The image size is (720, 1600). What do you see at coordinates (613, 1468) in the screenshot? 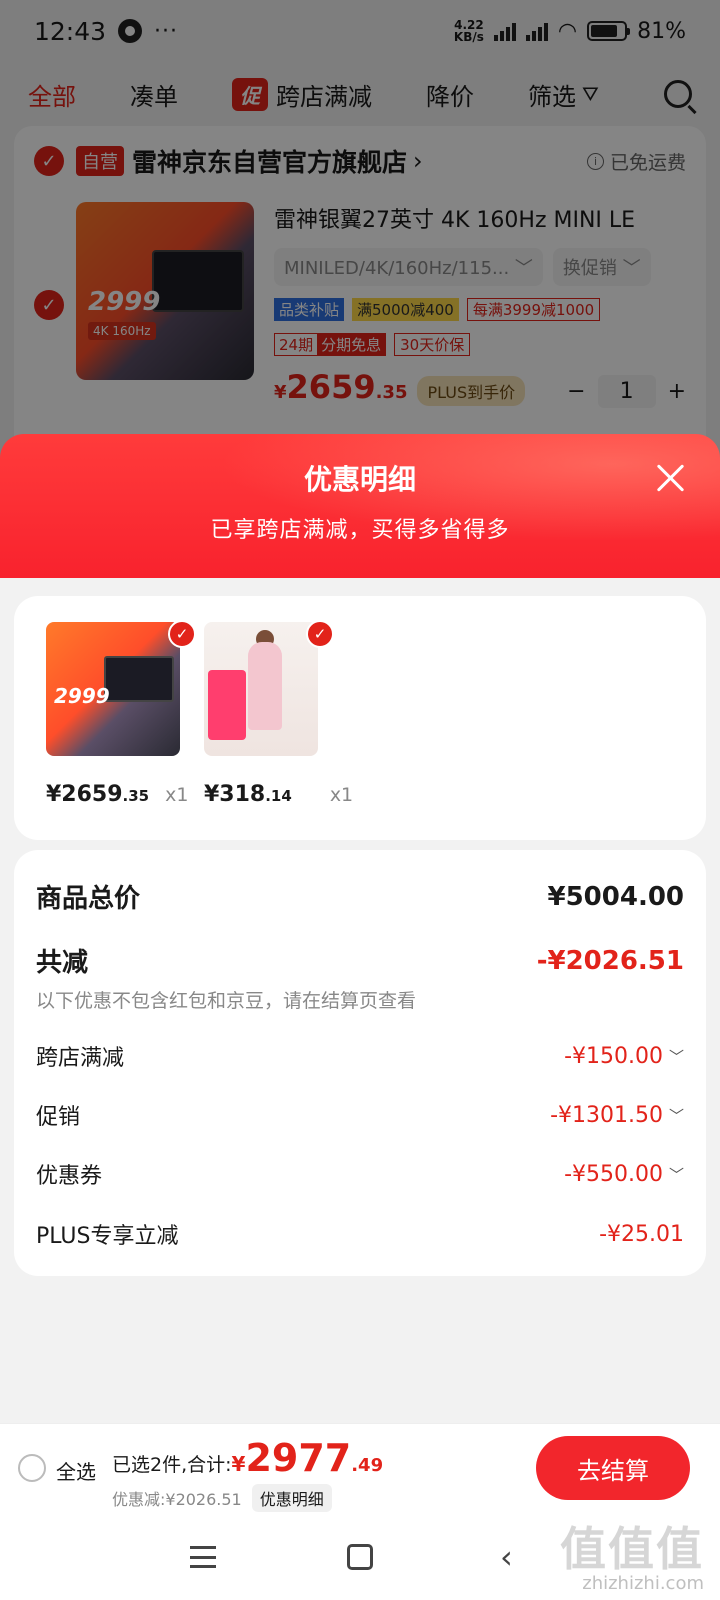
I see `checkout-button: 去结算` at bounding box center [613, 1468].